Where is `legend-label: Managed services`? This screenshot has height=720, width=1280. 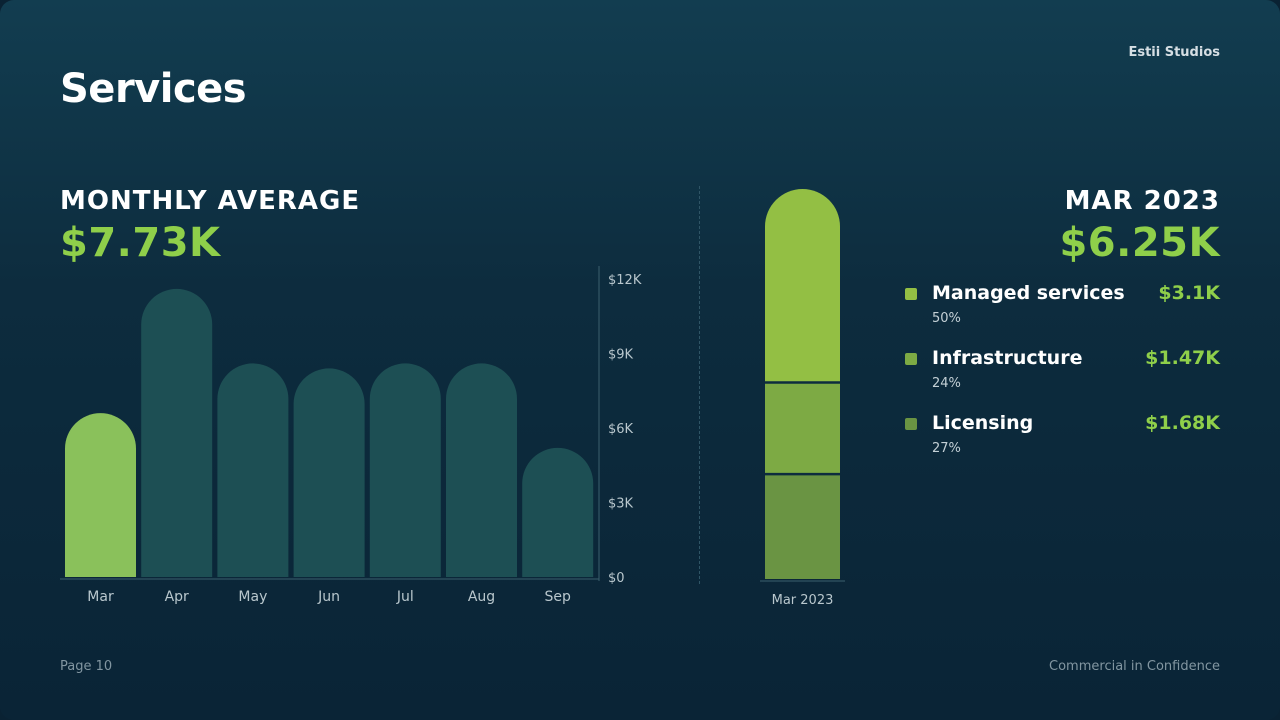 legend-label: Managed services is located at coordinates (1028, 293).